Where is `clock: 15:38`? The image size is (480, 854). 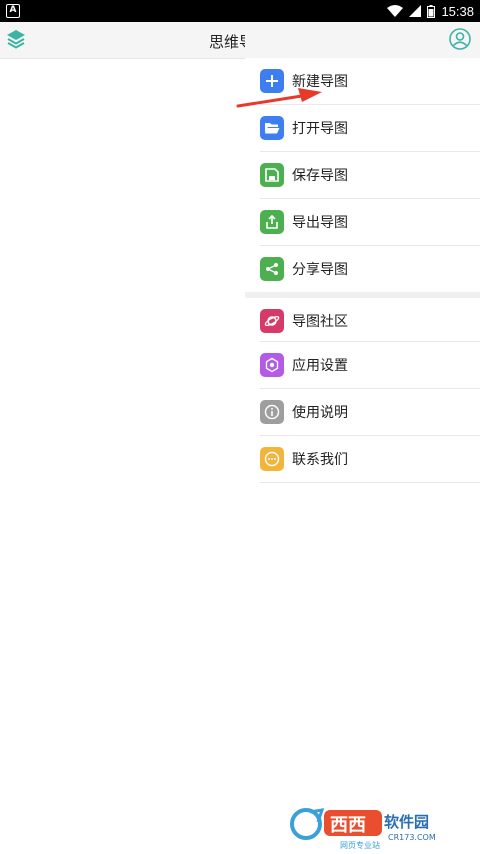 clock: 15:38 is located at coordinates (457, 11).